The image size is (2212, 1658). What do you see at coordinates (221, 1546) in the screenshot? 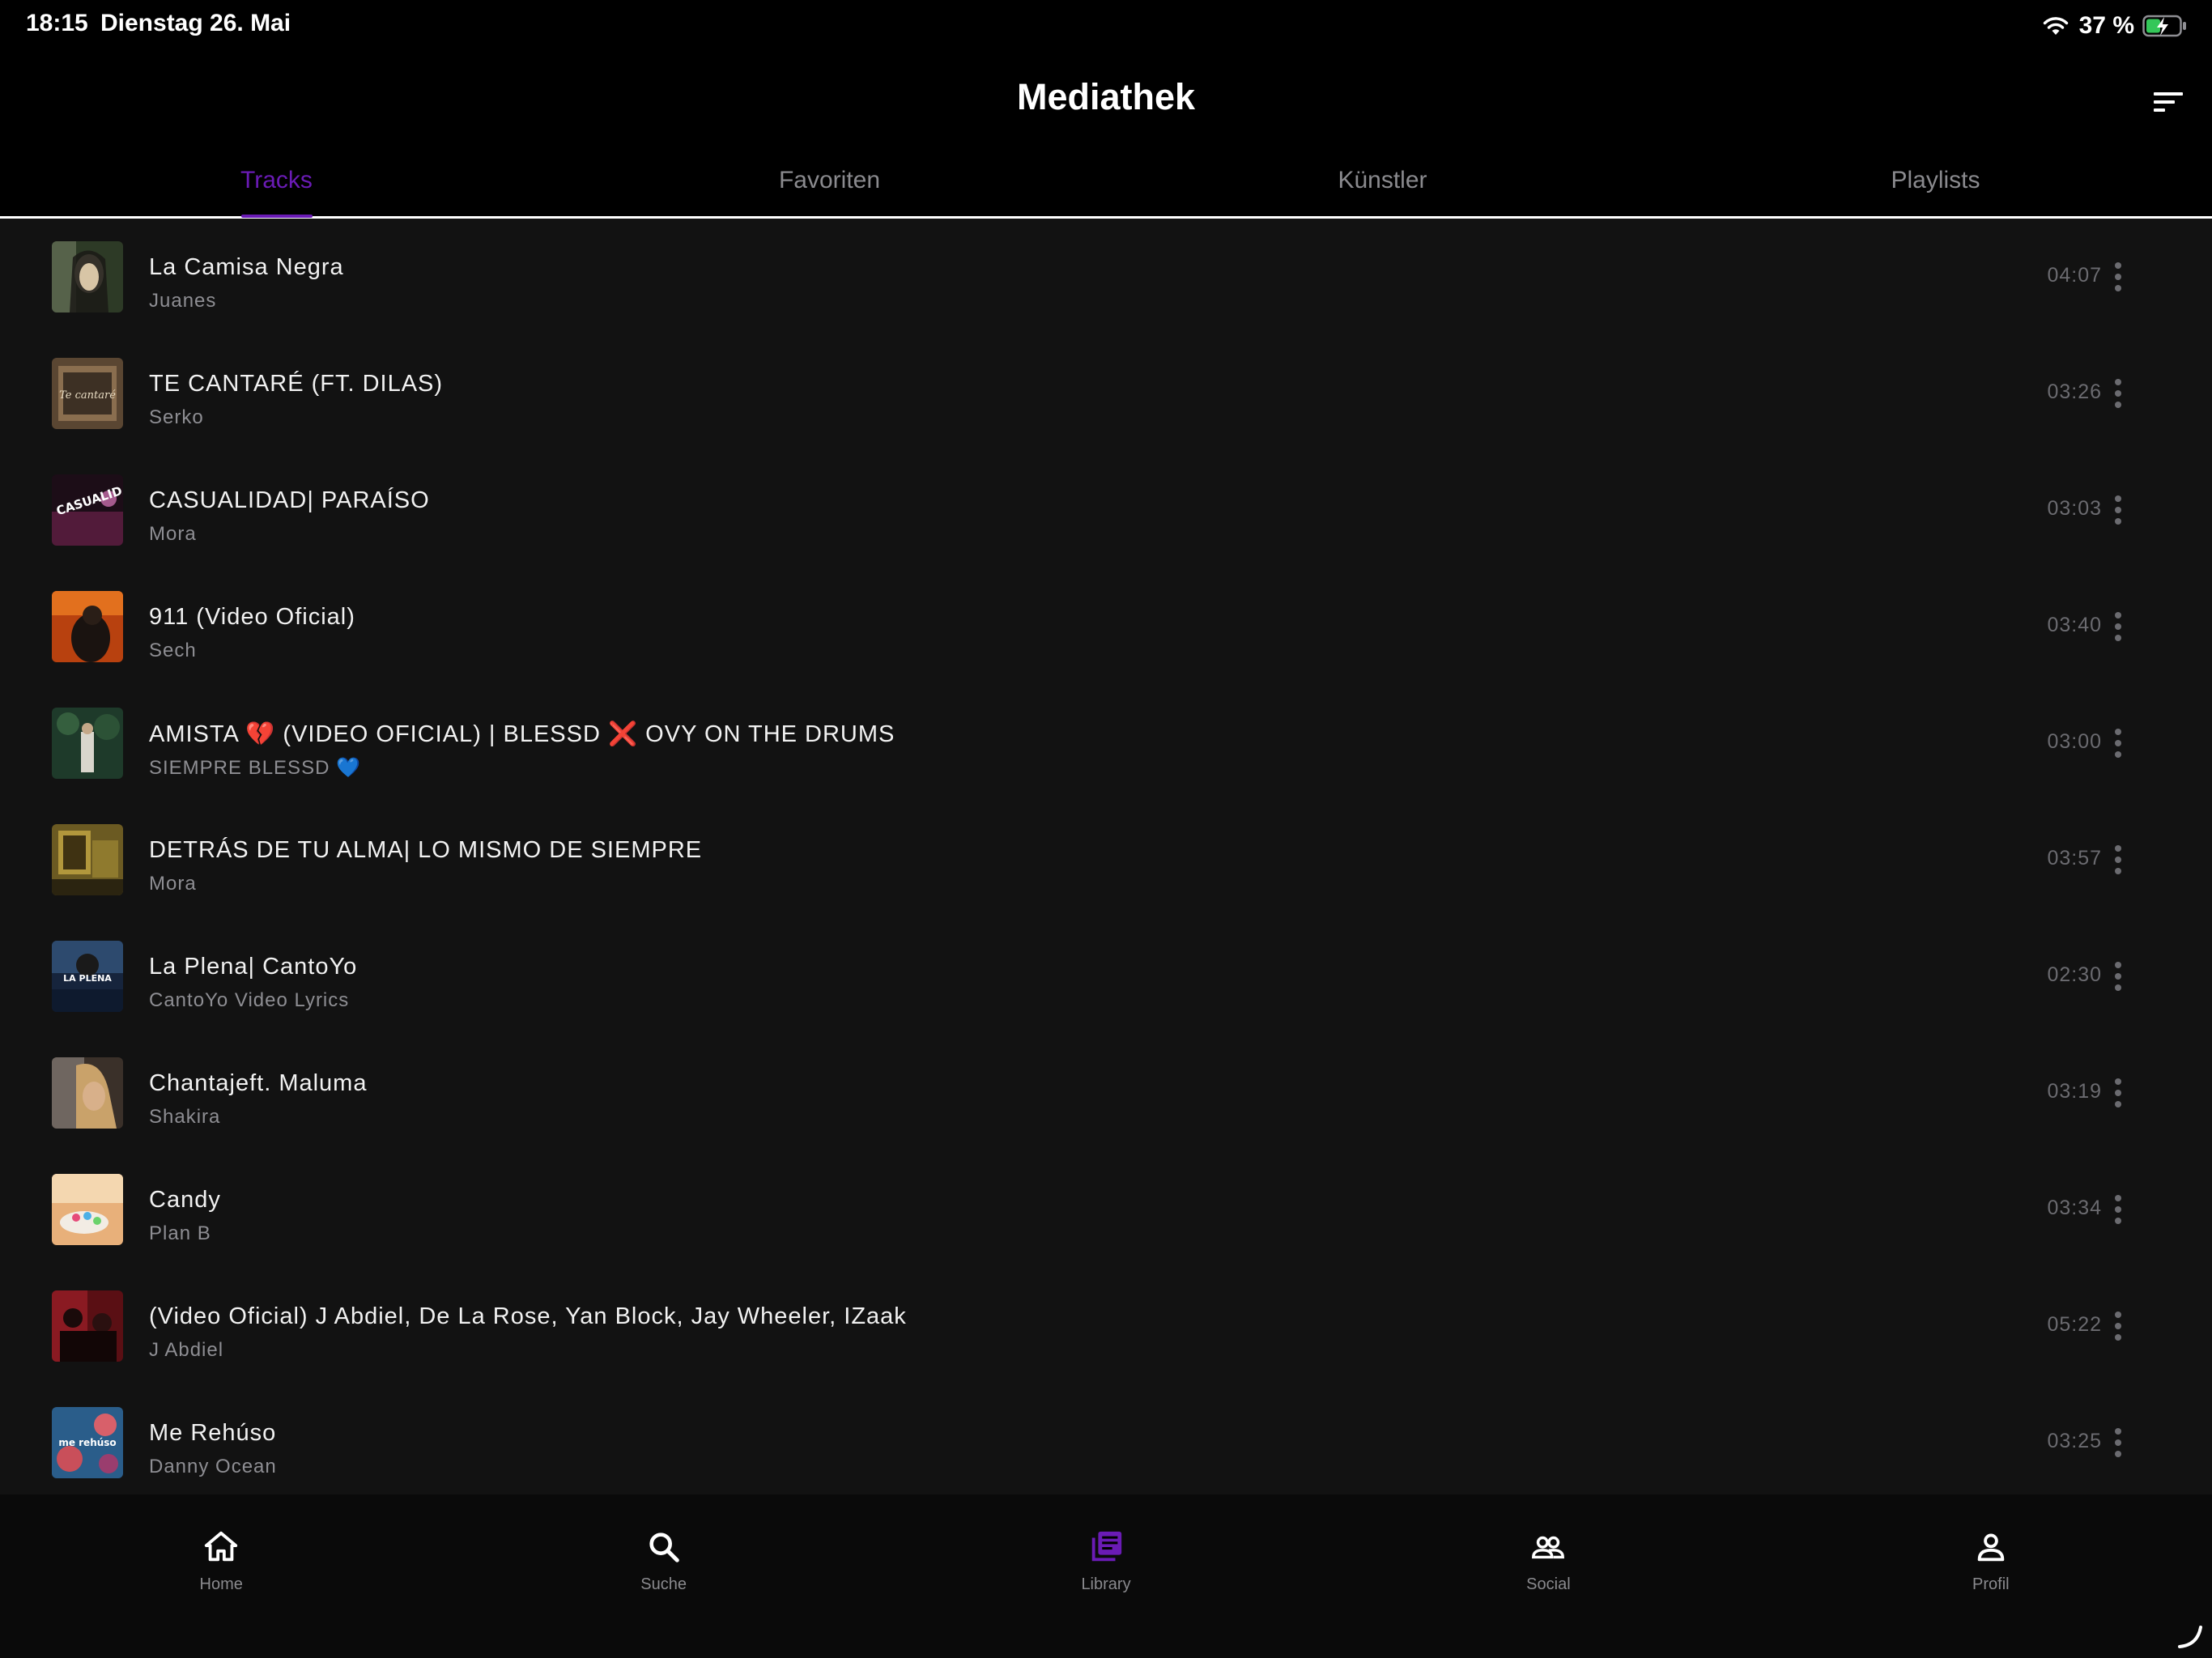
I see `home-icon` at bounding box center [221, 1546].